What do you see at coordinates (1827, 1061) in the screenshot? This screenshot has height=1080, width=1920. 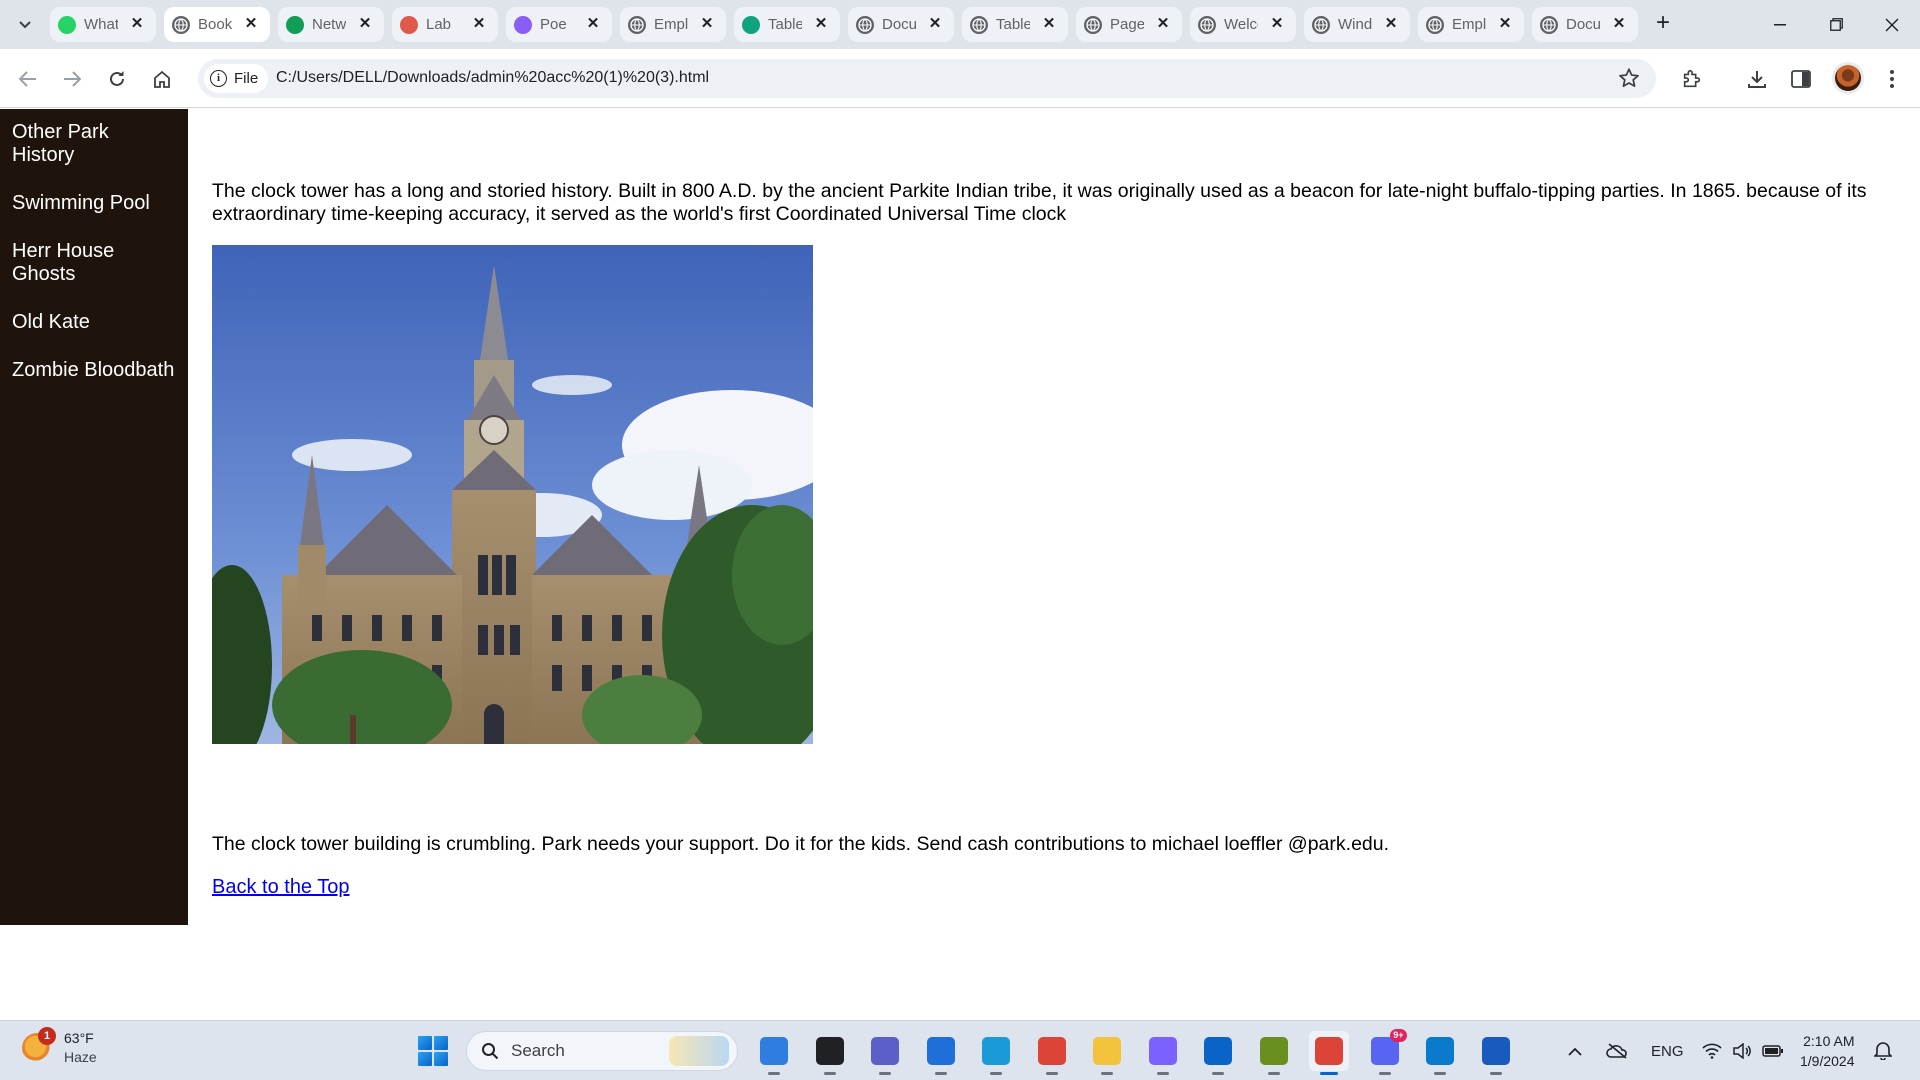 I see `clock-date: 1/9/2024` at bounding box center [1827, 1061].